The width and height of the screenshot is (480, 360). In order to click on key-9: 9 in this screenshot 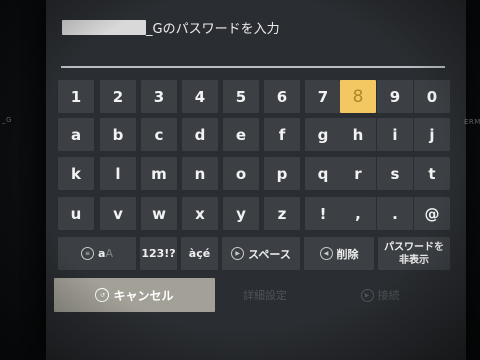, I will do `click(395, 96)`.